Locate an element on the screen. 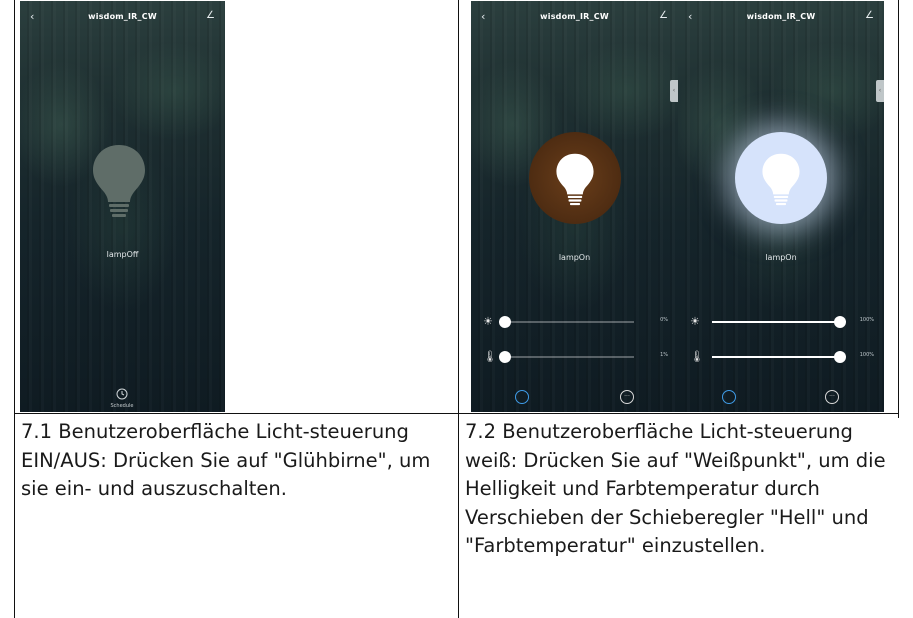  lamp-status-label: lampOff is located at coordinates (122, 254).